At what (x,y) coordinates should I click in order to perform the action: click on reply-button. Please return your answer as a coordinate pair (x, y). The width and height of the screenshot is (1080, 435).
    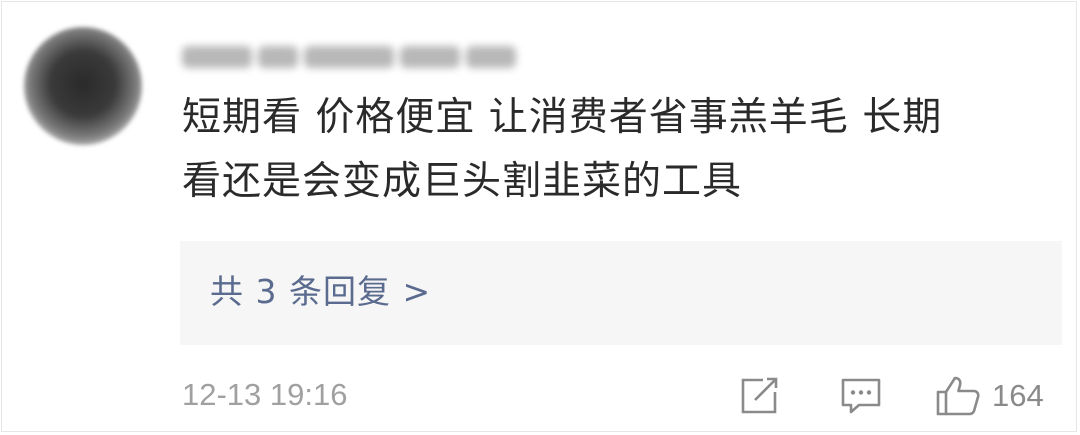
    Looking at the image, I should click on (861, 396).